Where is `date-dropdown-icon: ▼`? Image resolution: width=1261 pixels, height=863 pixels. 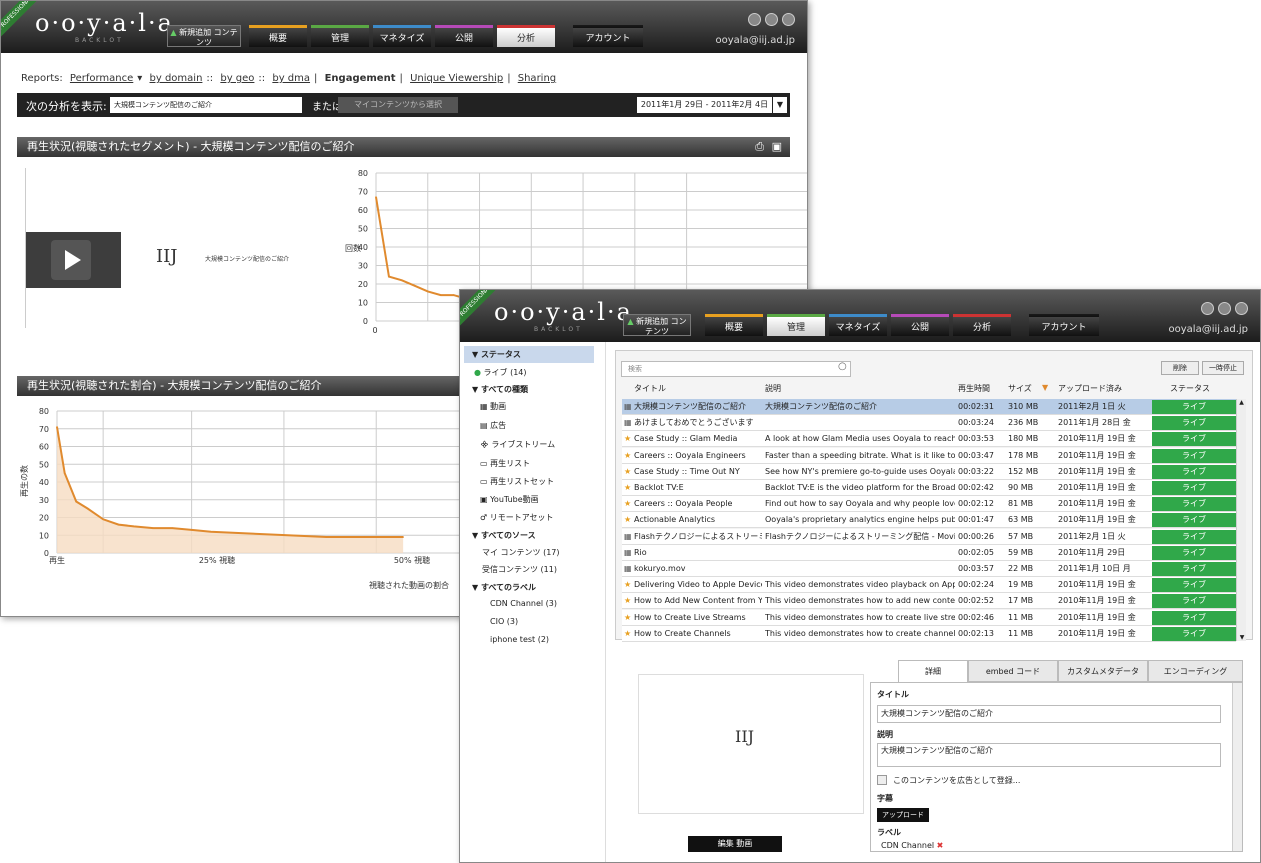 date-dropdown-icon: ▼ is located at coordinates (780, 105).